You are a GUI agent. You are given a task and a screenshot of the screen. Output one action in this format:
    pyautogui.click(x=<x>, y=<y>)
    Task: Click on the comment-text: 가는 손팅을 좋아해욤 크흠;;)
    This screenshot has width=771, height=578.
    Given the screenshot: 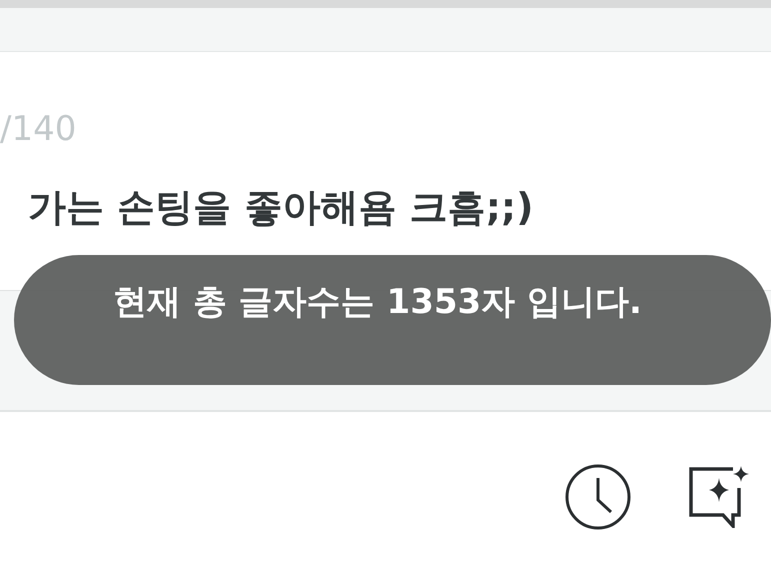 What is the action you would take?
    pyautogui.click(x=280, y=207)
    